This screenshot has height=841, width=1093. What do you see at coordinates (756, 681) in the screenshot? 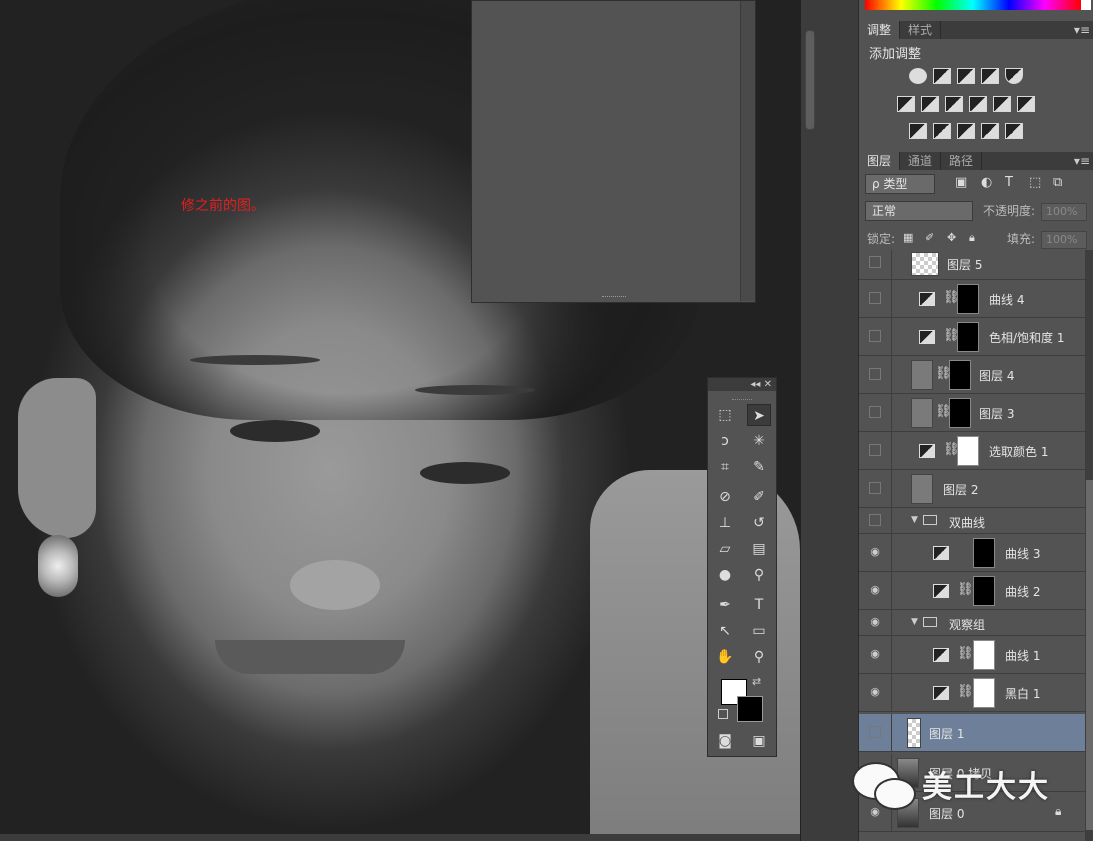
I see `swap-colors-icon: ⇄` at bounding box center [756, 681].